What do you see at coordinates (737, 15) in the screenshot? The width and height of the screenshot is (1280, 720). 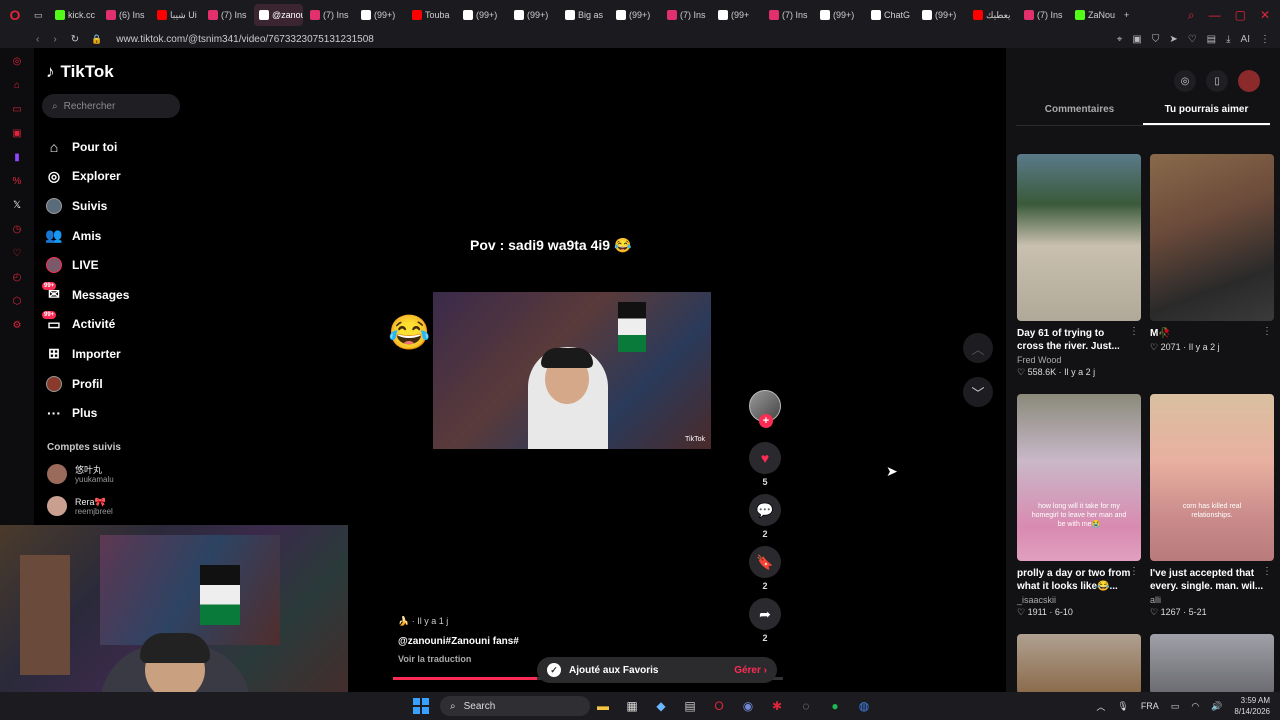 I see `browser-tab: (99+` at bounding box center [737, 15].